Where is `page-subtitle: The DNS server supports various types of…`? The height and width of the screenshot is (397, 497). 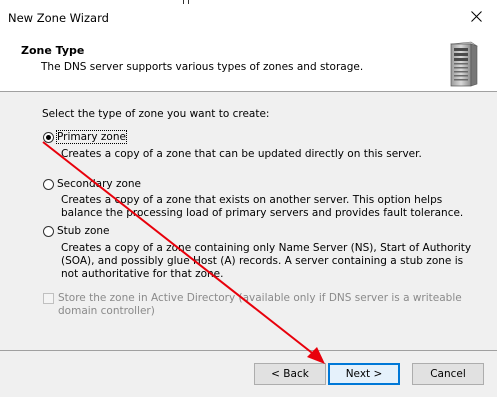 page-subtitle: The DNS server supports various types of… is located at coordinates (202, 67).